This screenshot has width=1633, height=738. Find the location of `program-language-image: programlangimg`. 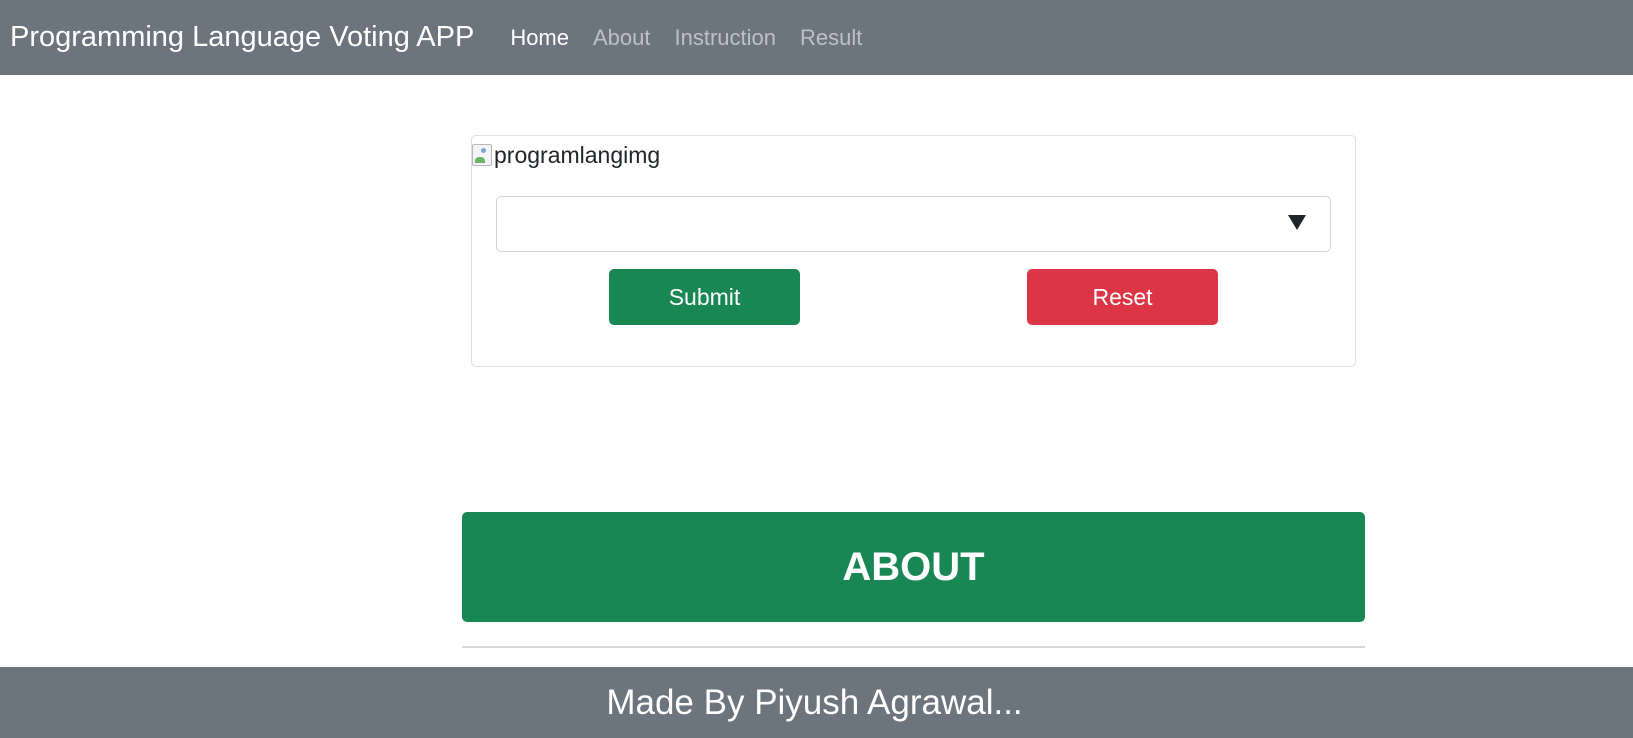

program-language-image: programlangimg is located at coordinates (566, 155).